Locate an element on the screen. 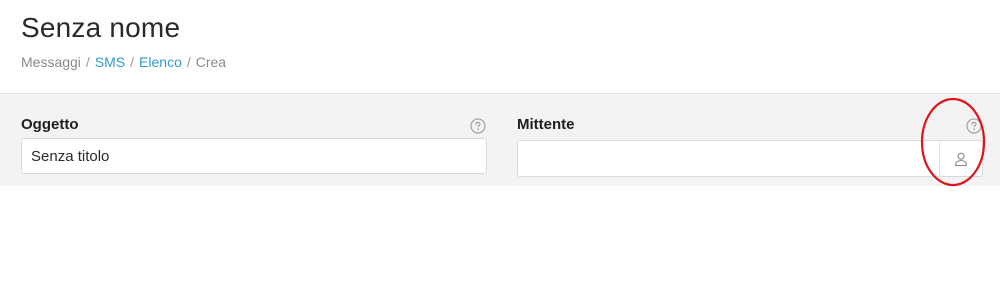 This screenshot has height=285, width=1000. oggetto-input is located at coordinates (254, 156).